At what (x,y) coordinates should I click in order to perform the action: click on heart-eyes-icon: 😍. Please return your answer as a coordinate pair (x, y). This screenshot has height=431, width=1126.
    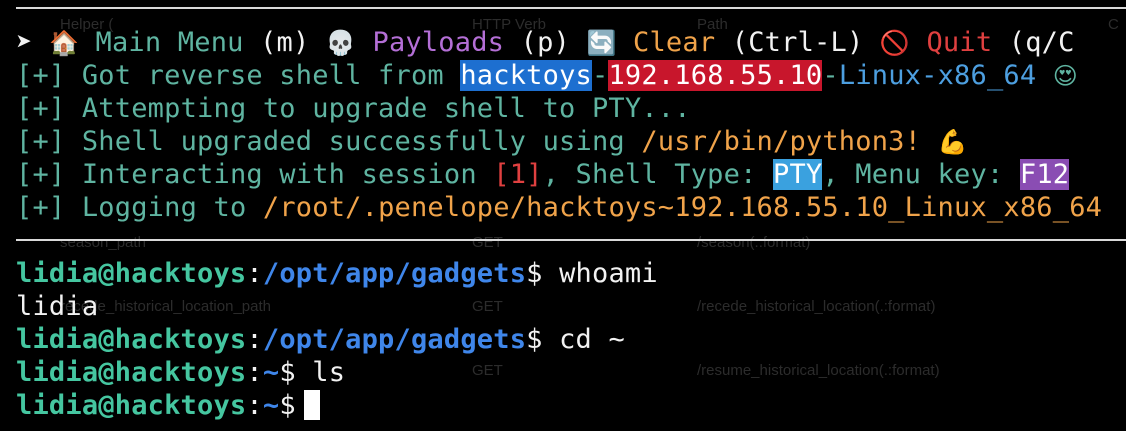
    Looking at the image, I should click on (1065, 76).